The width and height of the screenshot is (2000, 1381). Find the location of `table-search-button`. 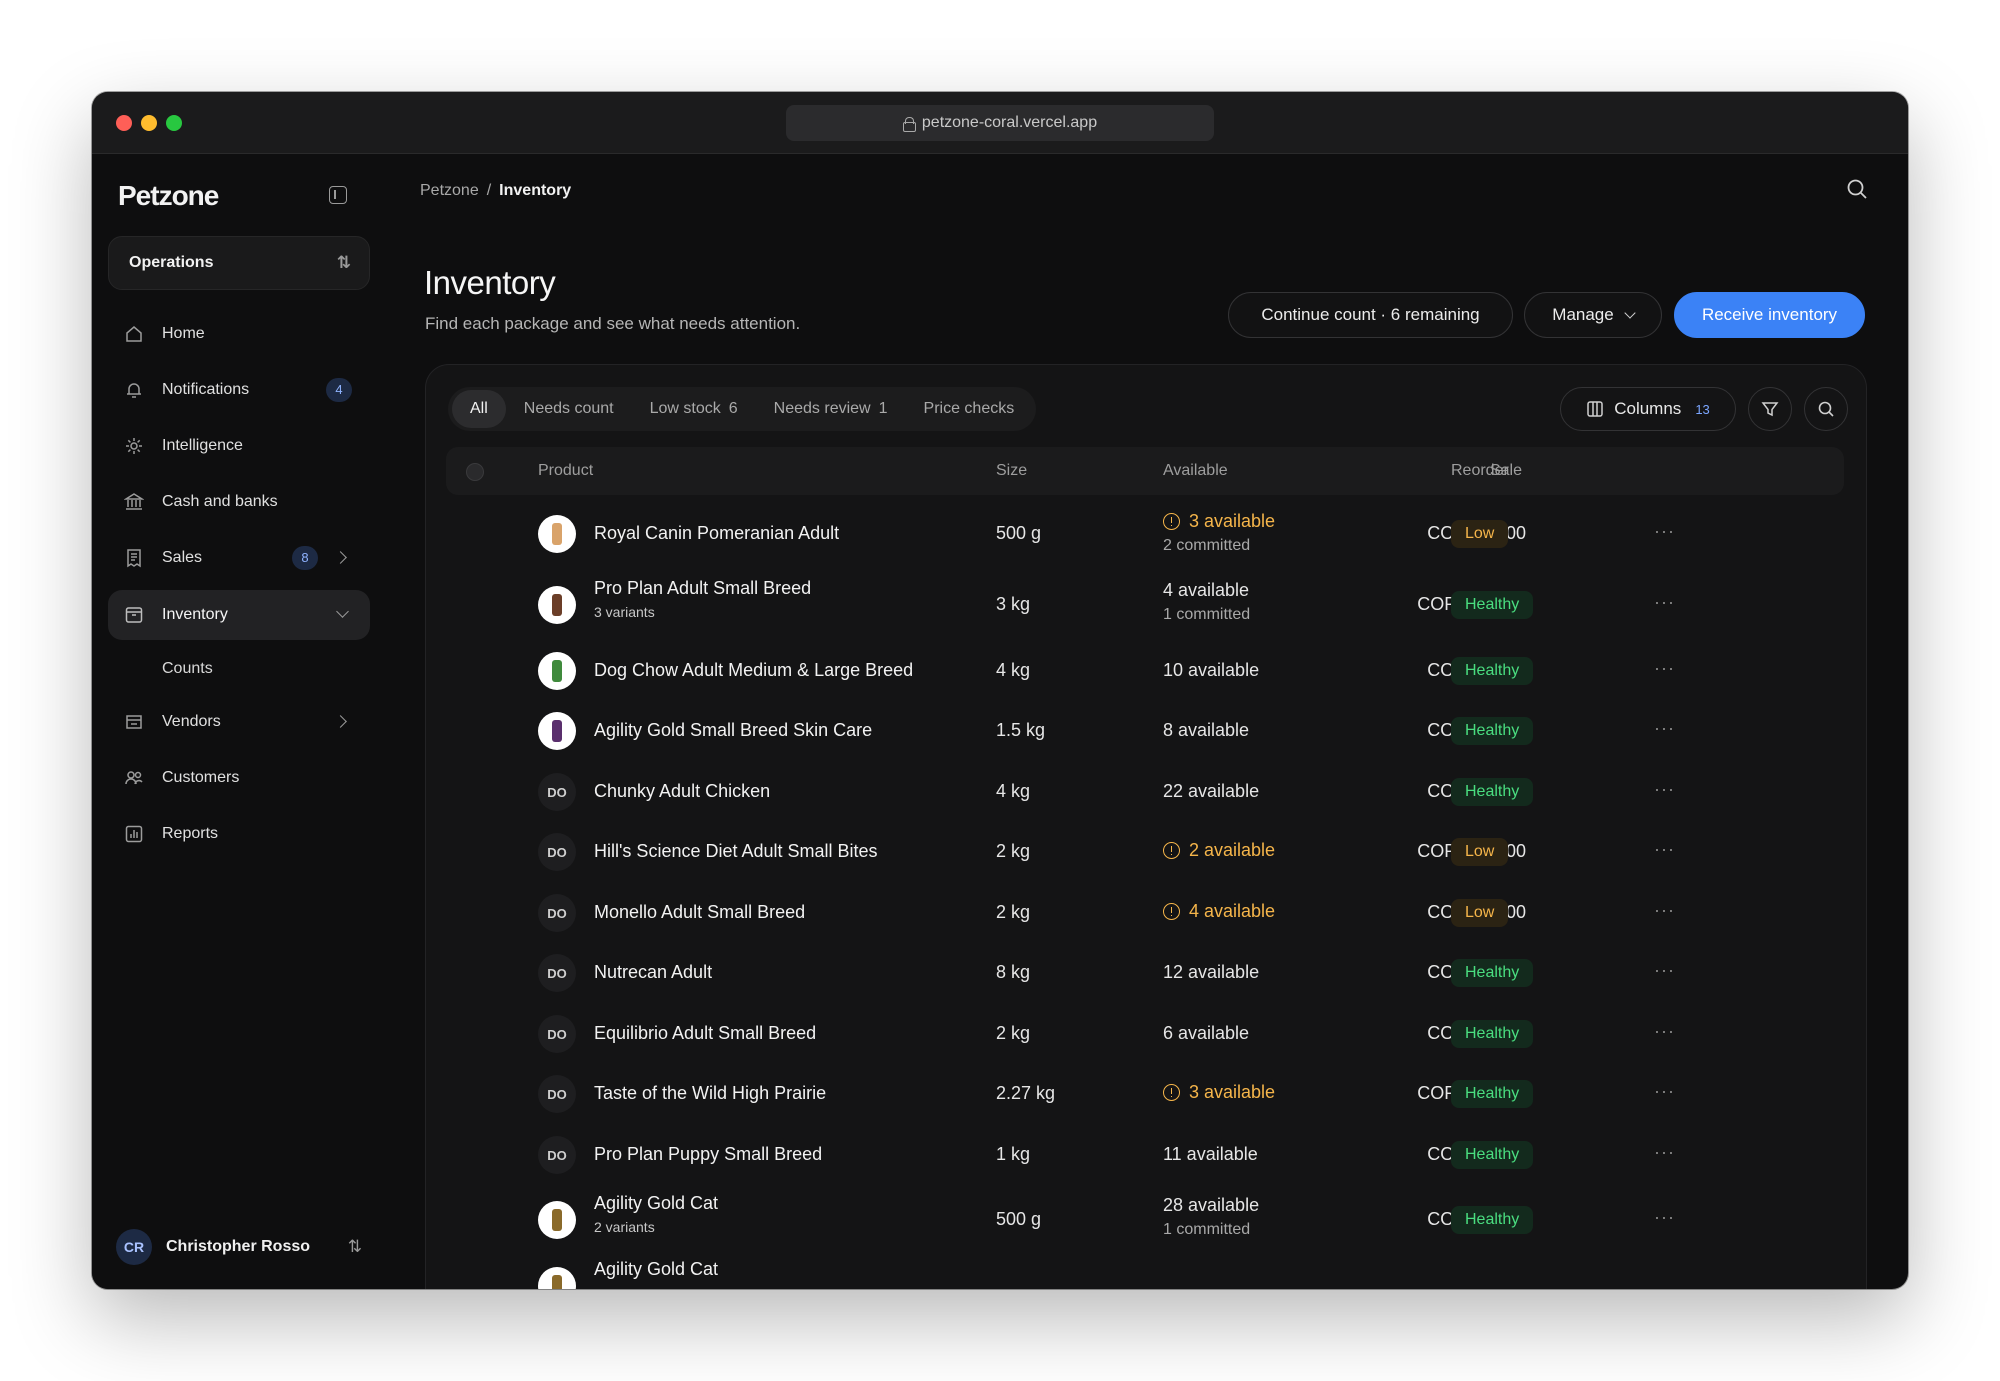

table-search-button is located at coordinates (1826, 409).